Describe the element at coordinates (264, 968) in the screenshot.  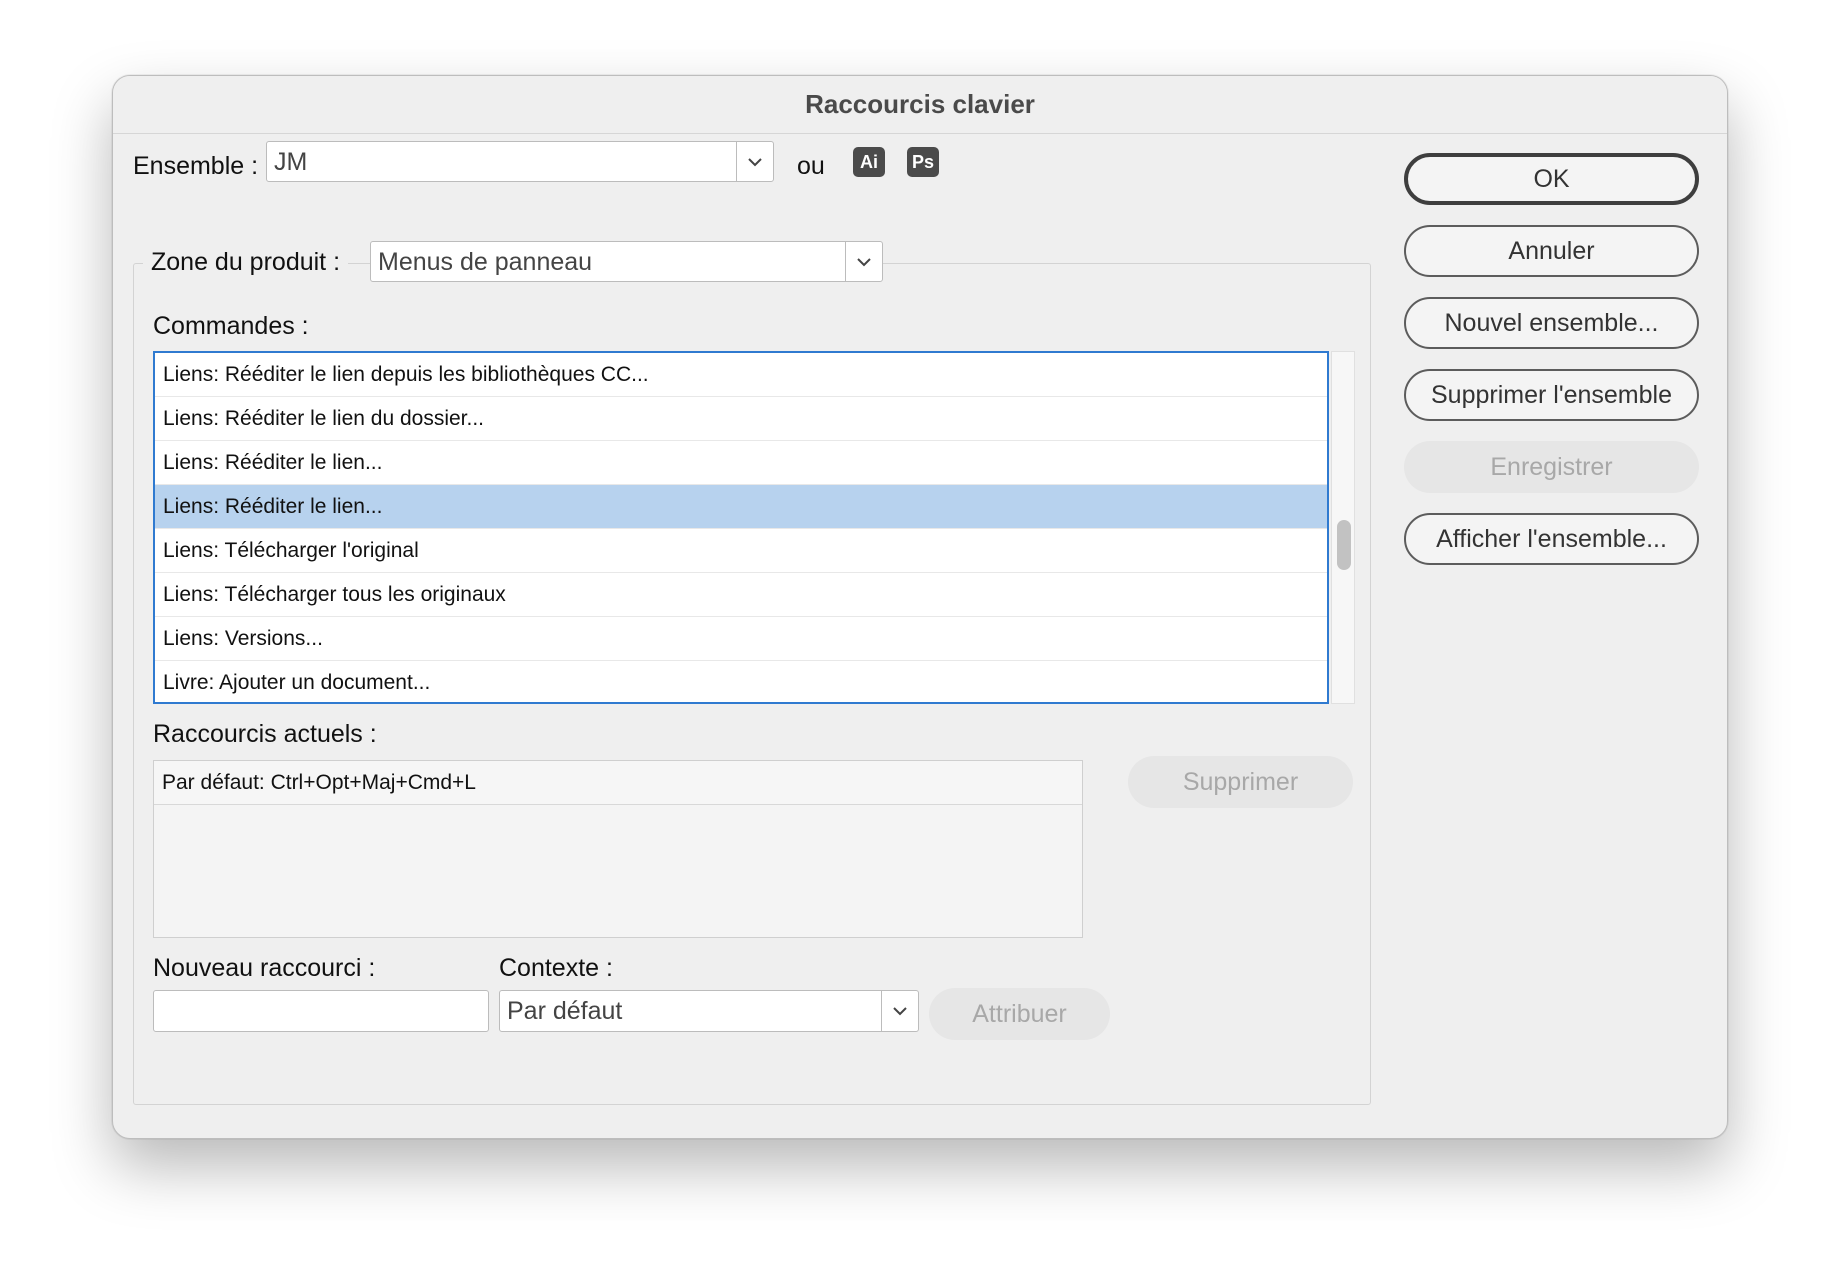
I see `new-shortcut-label: Nouveau raccourci :` at that location.